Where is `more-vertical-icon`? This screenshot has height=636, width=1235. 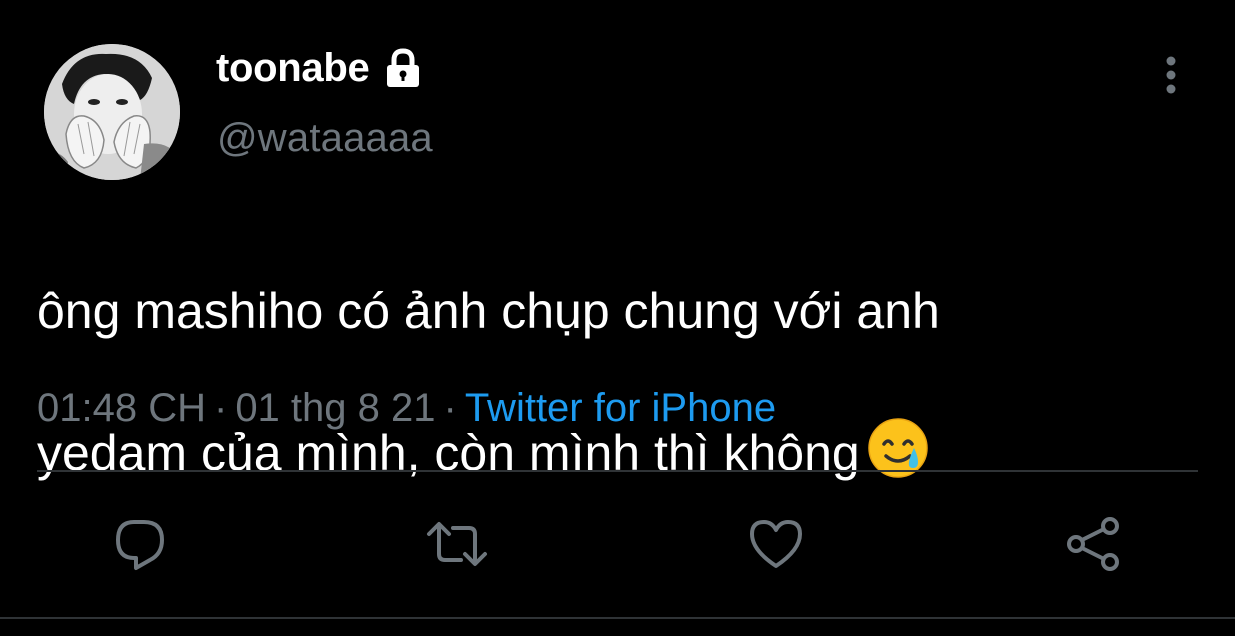 more-vertical-icon is located at coordinates (1171, 75).